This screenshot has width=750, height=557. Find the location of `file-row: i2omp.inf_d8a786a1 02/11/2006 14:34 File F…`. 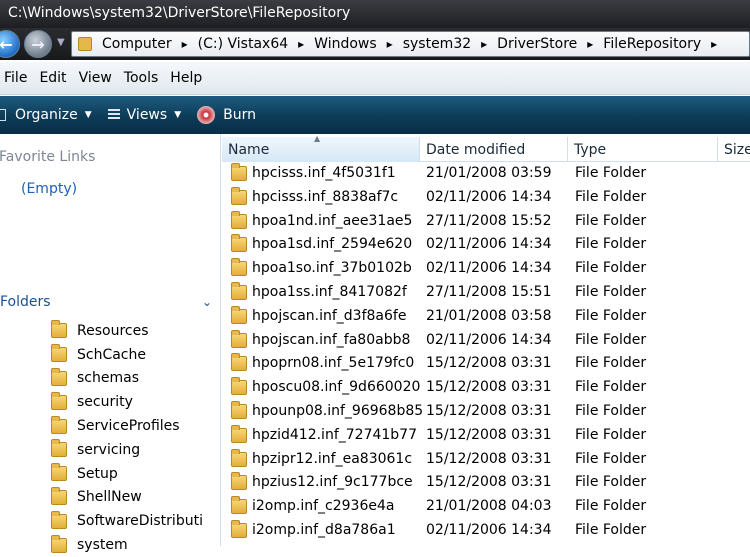

file-row: i2omp.inf_d8a786a1 02/11/2006 14:34 File F… is located at coordinates (486, 531).